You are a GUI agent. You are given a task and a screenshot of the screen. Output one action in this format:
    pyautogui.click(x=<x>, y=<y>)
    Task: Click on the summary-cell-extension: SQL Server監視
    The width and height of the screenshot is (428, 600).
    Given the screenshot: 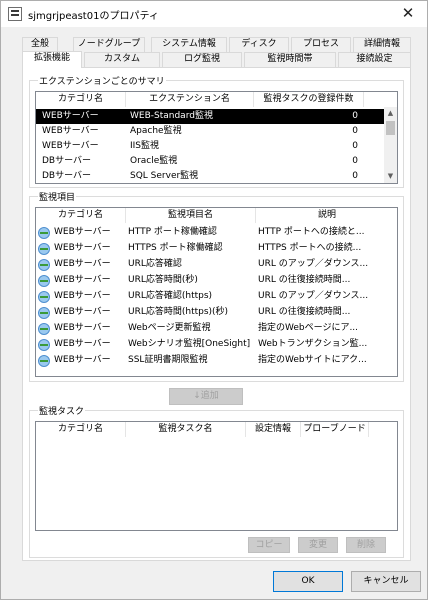 What is the action you would take?
    pyautogui.click(x=164, y=176)
    